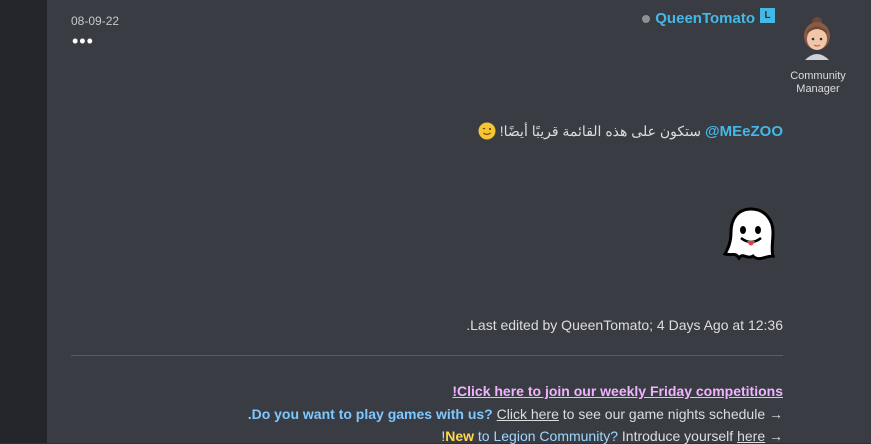  Describe the element at coordinates (705, 18) in the screenshot. I see `author-name: QueenTomato` at that location.